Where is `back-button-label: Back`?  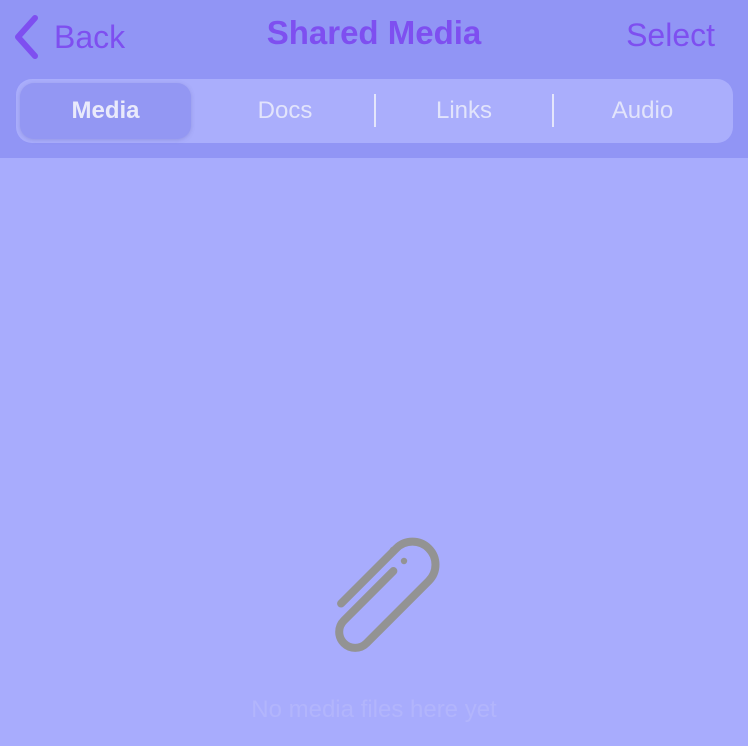 back-button-label: Back is located at coordinates (90, 36).